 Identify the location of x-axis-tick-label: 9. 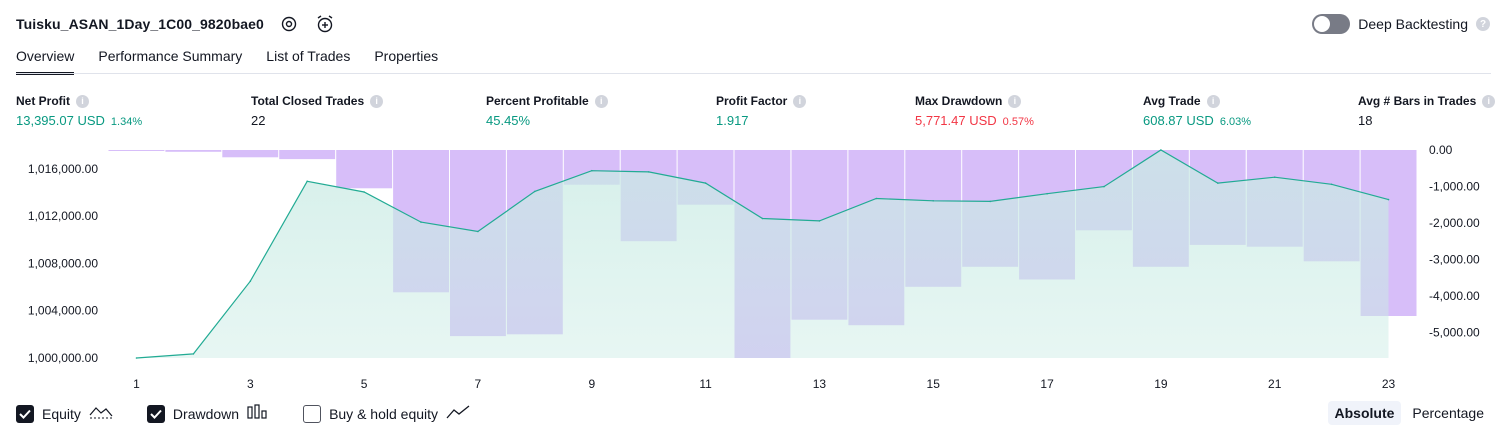
(591, 384).